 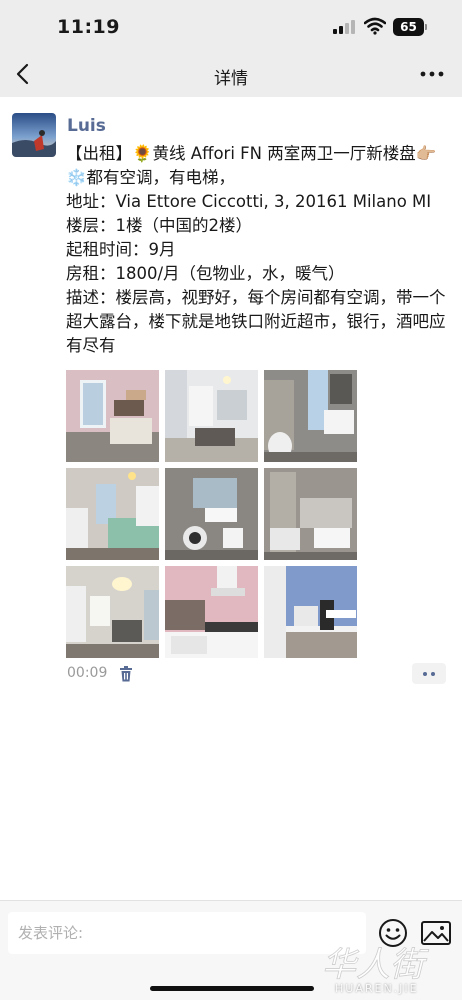 What do you see at coordinates (34, 135) in the screenshot?
I see `avatar` at bounding box center [34, 135].